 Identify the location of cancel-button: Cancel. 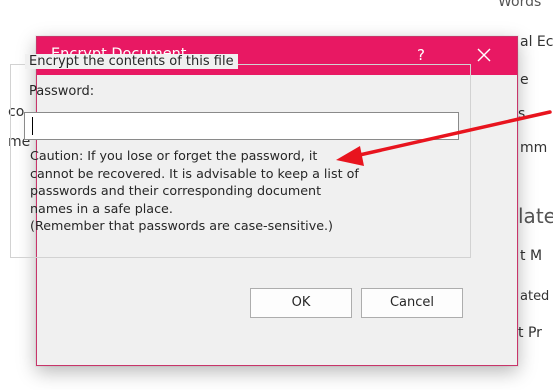
(412, 303).